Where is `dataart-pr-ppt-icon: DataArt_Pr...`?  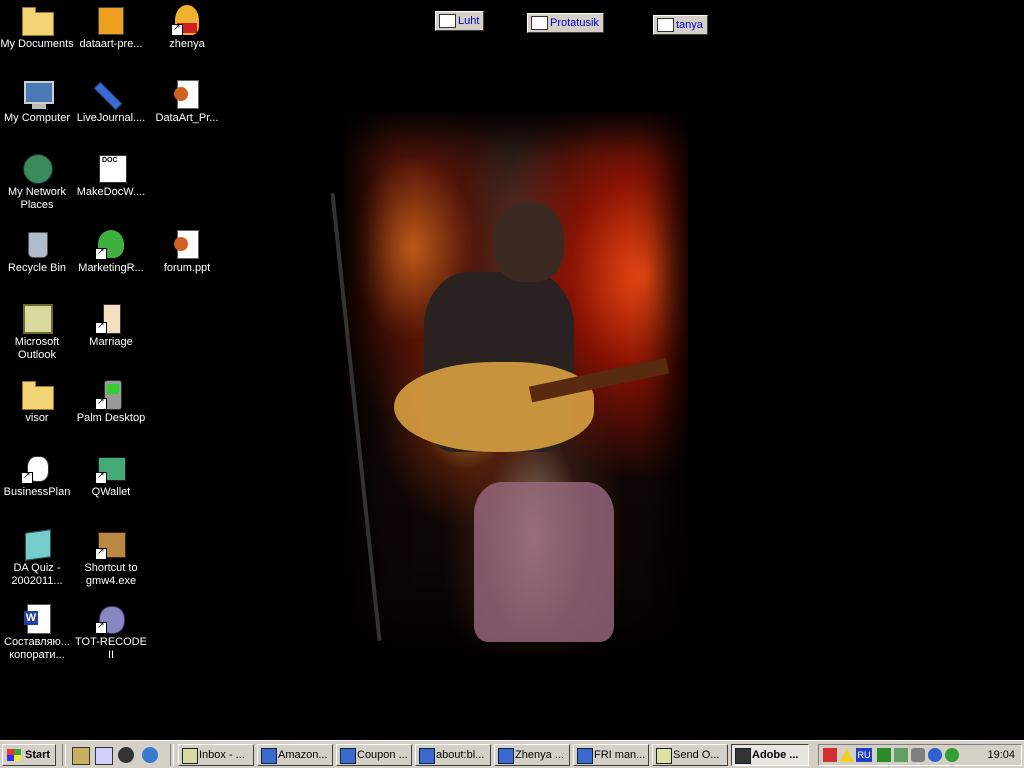 dataart-pr-ppt-icon: DataArt_Pr... is located at coordinates (187, 101).